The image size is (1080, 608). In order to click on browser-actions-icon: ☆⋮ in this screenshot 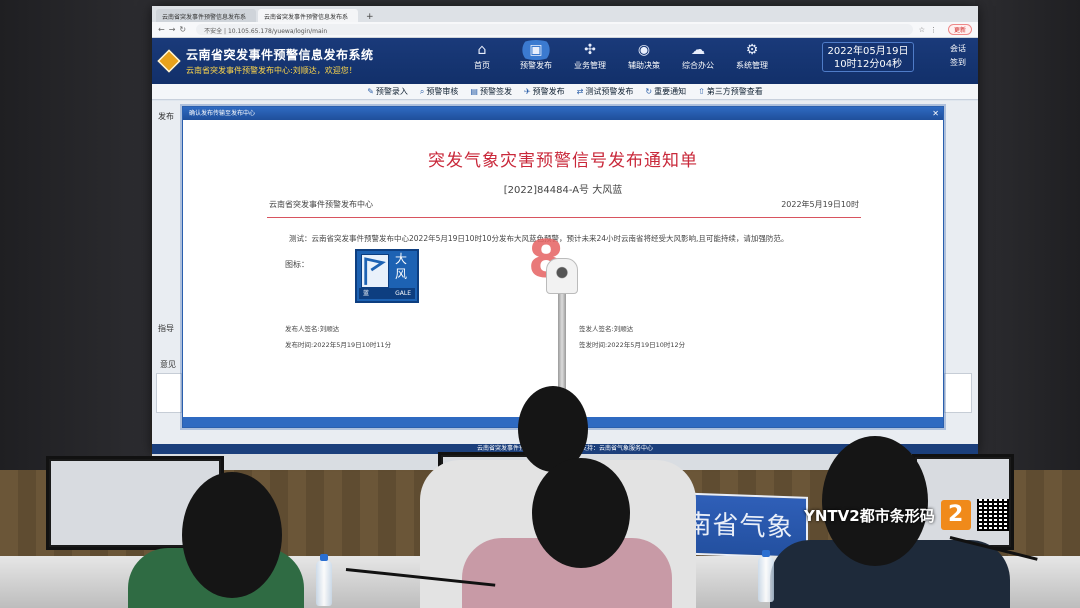, I will do `click(930, 30)`.